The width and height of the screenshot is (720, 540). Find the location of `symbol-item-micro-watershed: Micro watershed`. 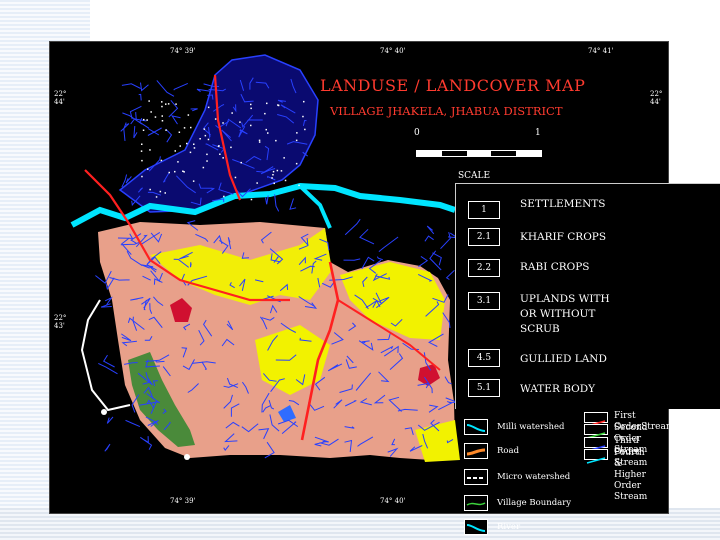

symbol-item-micro-watershed: Micro watershed is located at coordinates (517, 477).